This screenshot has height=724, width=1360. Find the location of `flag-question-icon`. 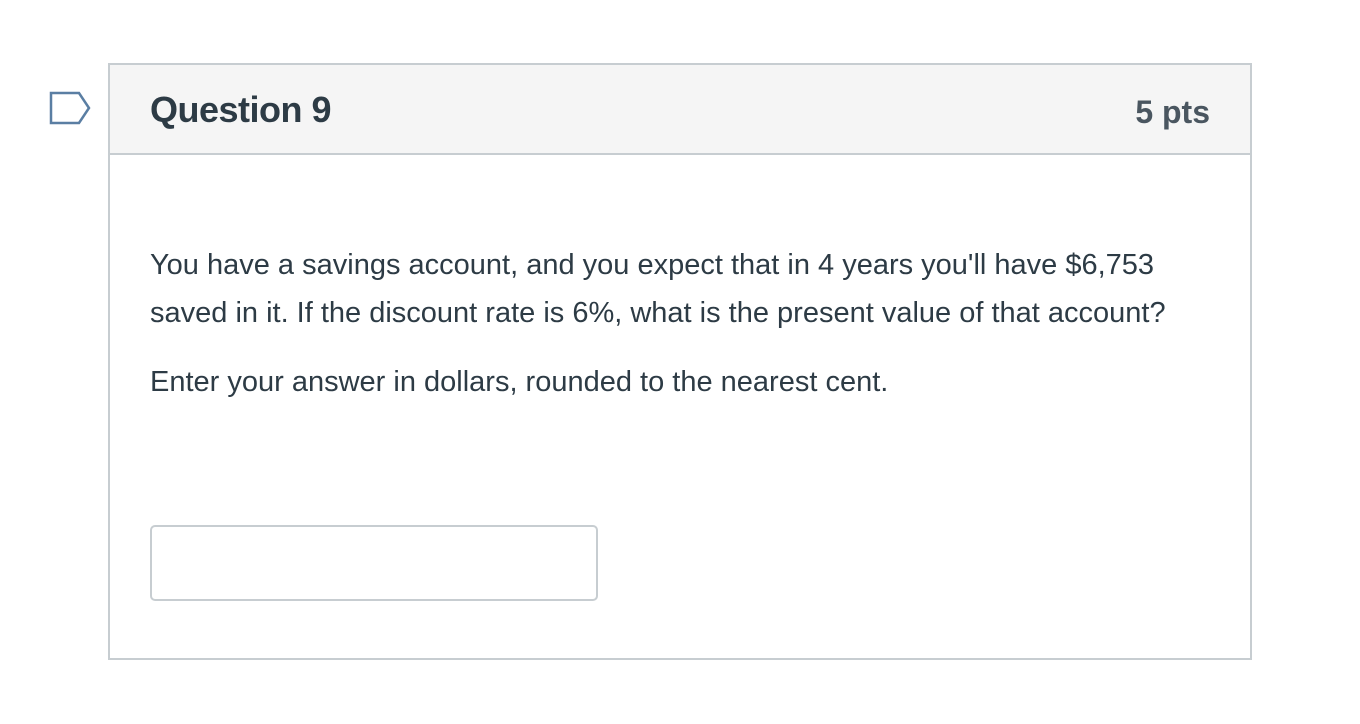

flag-question-icon is located at coordinates (70, 108).